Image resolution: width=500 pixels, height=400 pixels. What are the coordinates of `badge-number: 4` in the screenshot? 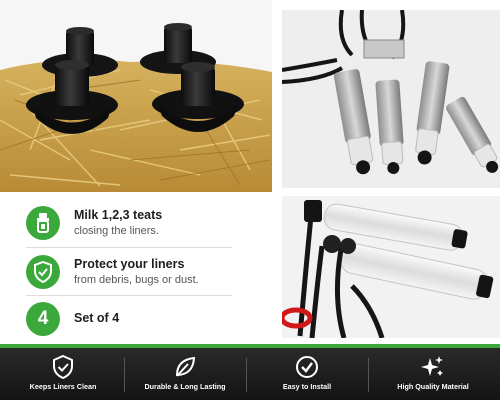 It's located at (43, 318).